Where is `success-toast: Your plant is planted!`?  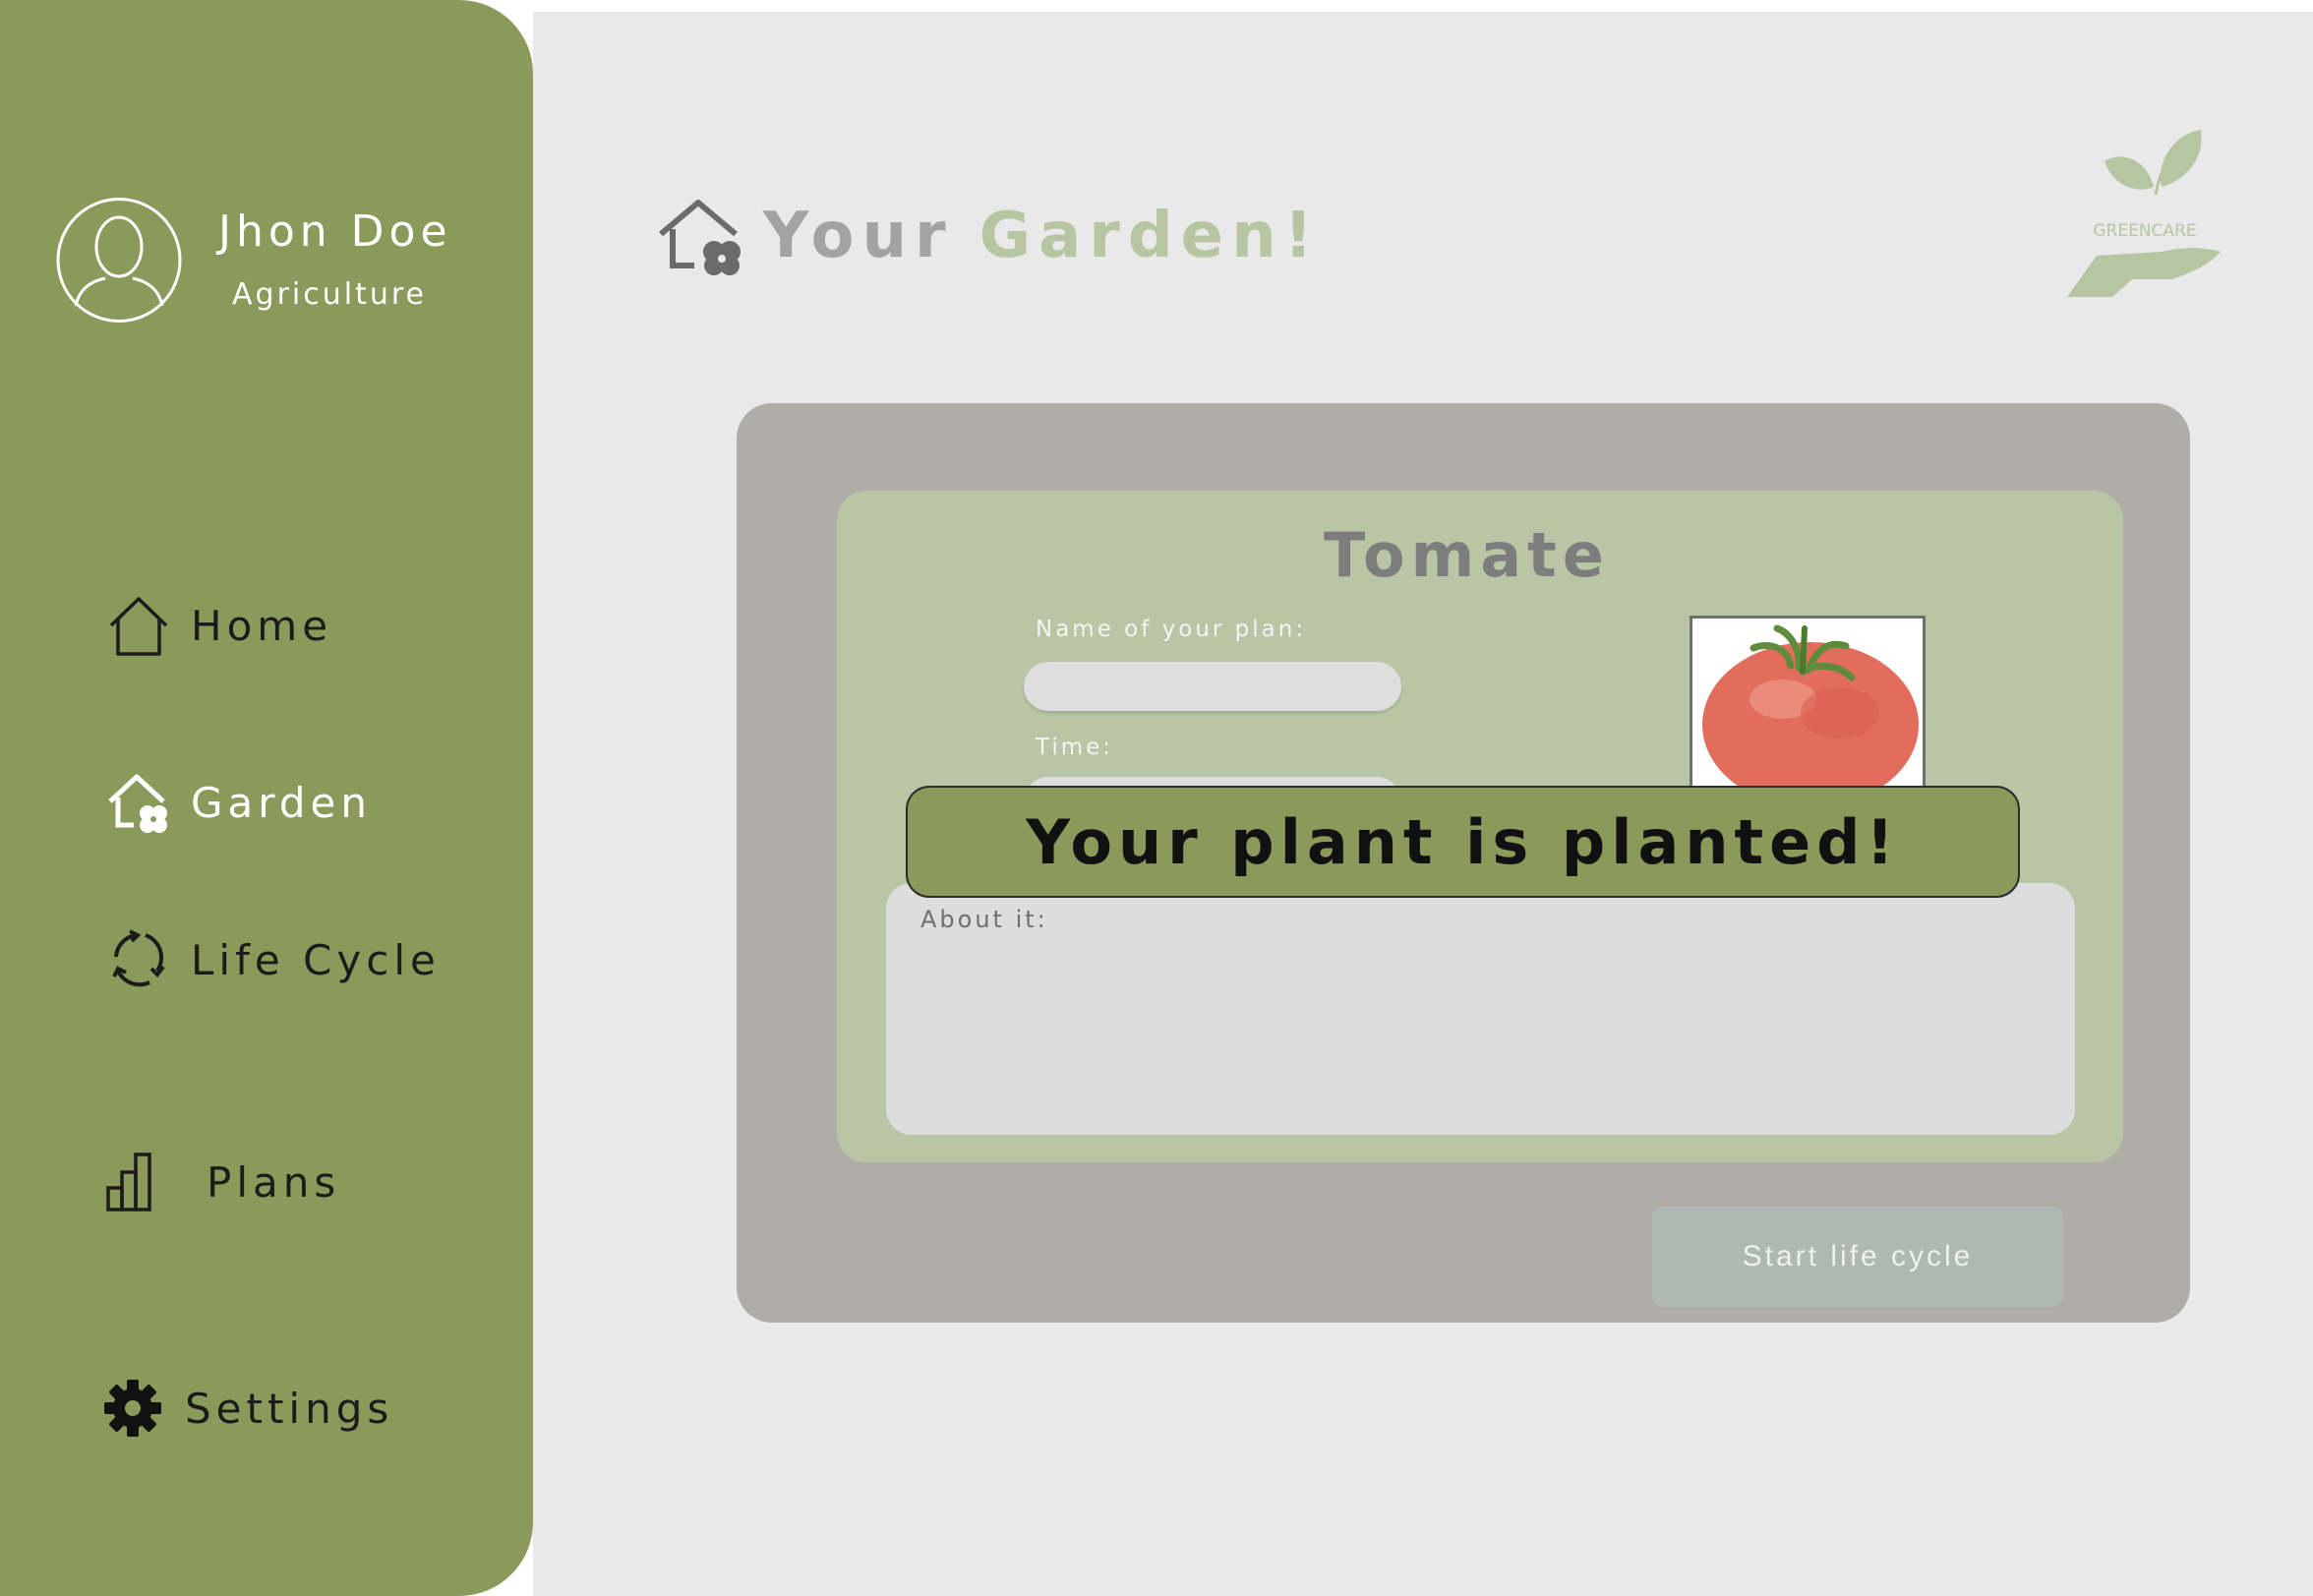 success-toast: Your plant is planted! is located at coordinates (1463, 842).